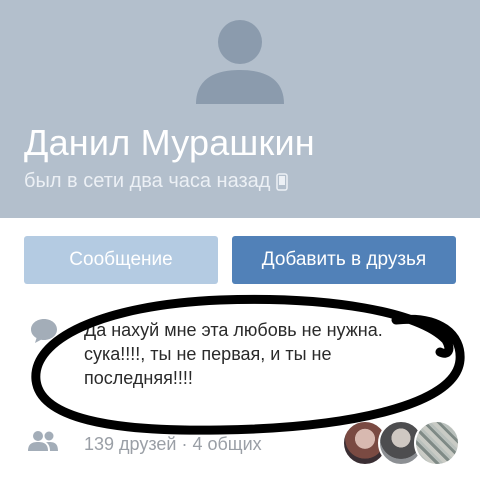  Describe the element at coordinates (44, 331) in the screenshot. I see `speech-bubble-icon` at that location.